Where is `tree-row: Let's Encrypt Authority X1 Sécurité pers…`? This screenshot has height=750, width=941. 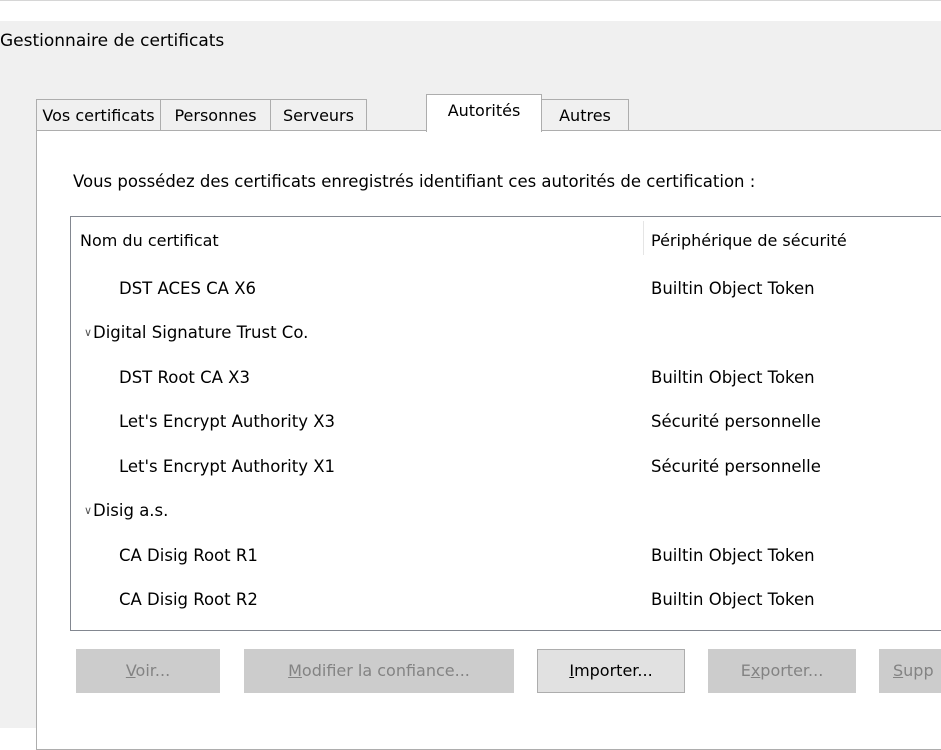
tree-row: Let's Encrypt Authority X1 Sécurité pers… is located at coordinates (506, 467).